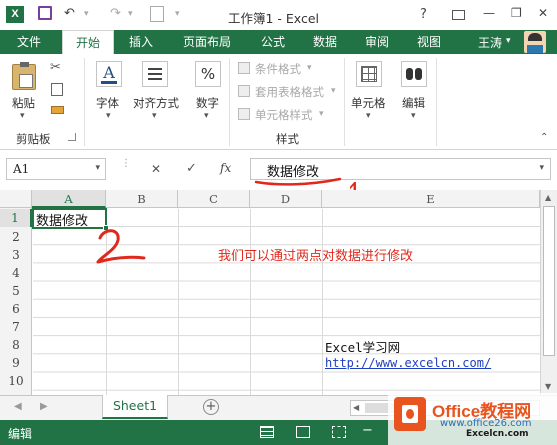 This screenshot has height=445, width=557. I want to click on restore-button: ❐, so click(516, 13).